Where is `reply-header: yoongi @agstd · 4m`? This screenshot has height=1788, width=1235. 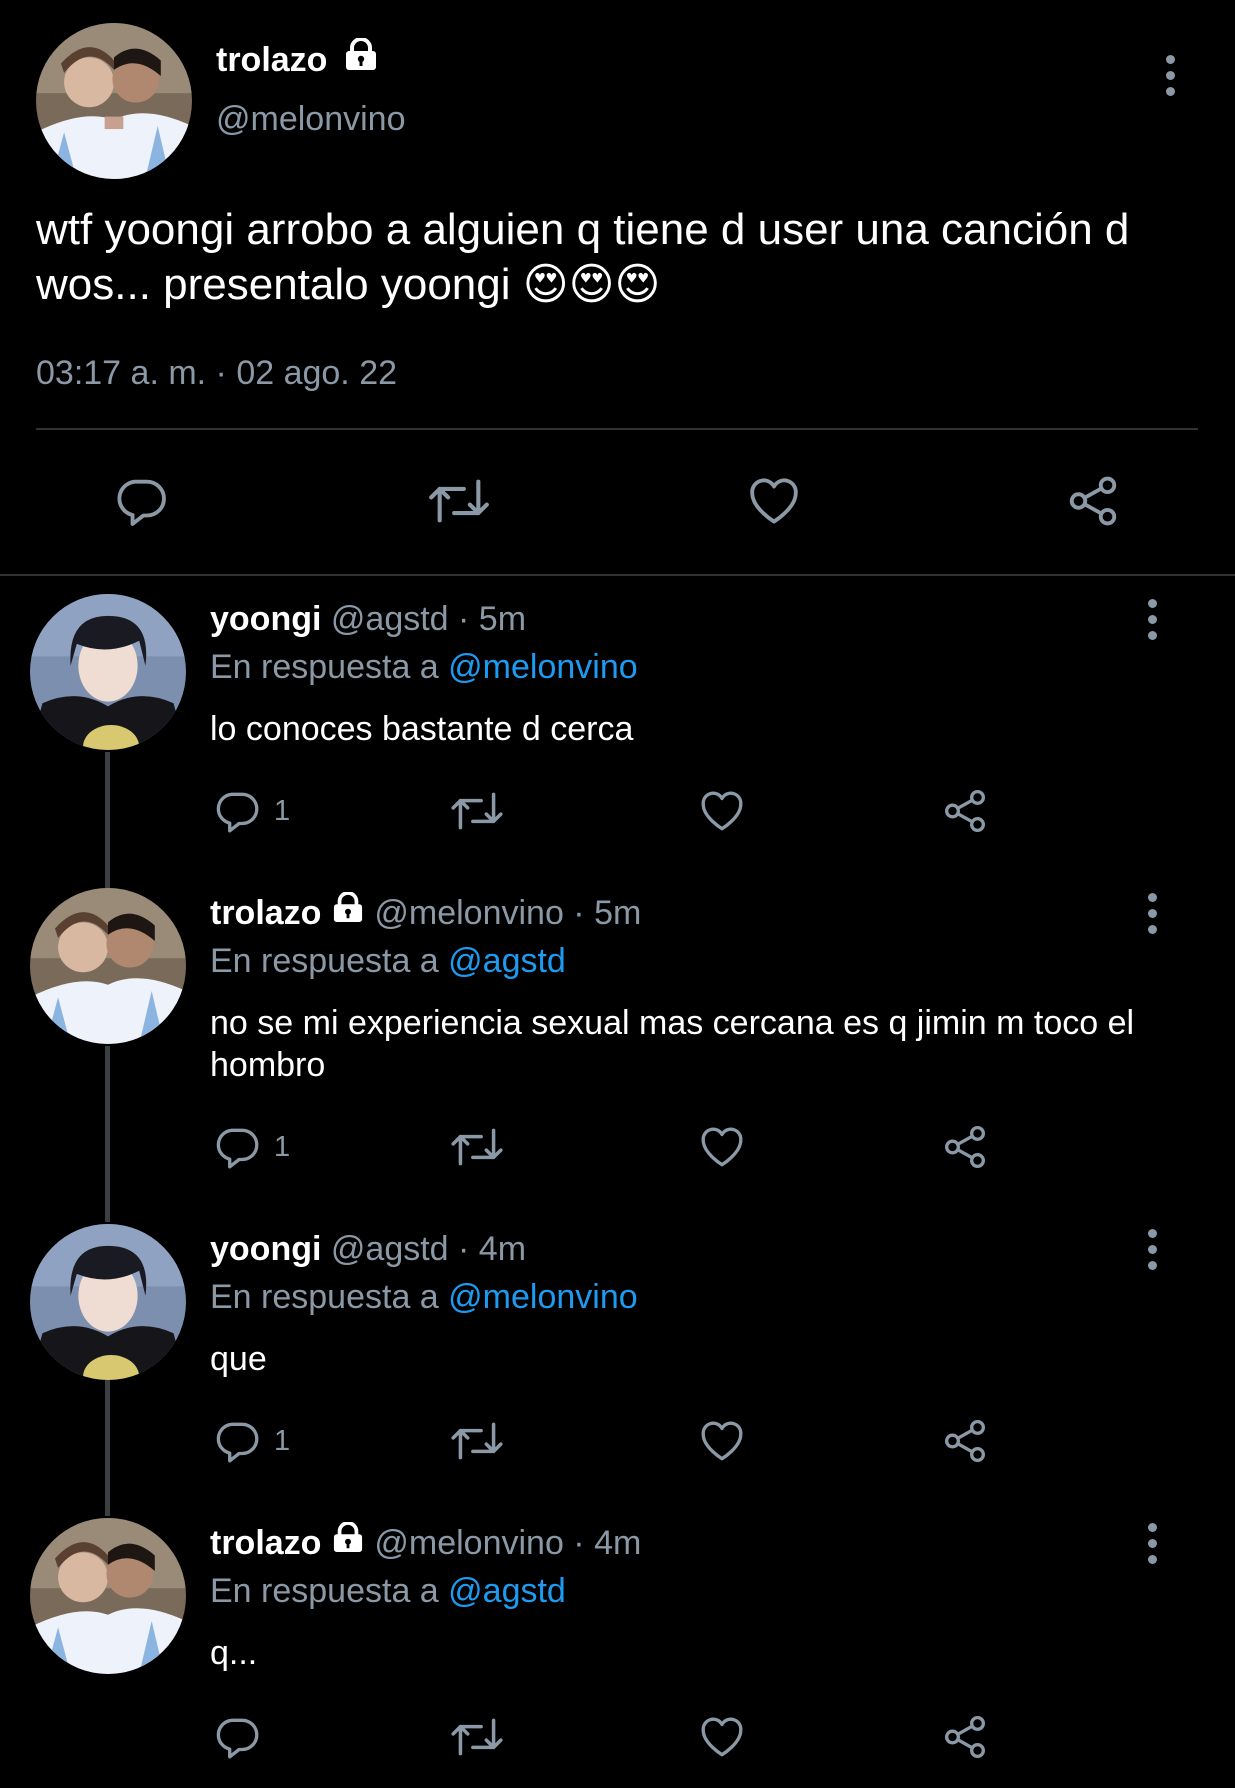 reply-header: yoongi @agstd · 4m is located at coordinates (368, 1249).